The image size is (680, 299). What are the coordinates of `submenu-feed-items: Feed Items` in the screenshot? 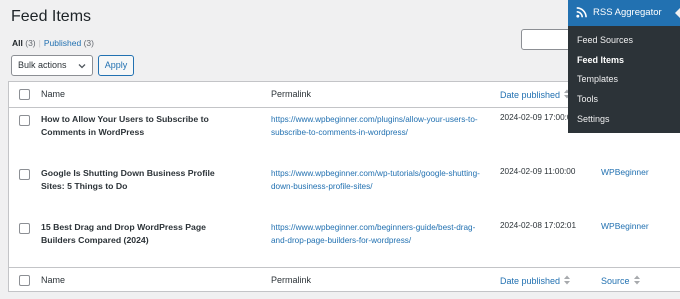 It's located at (600, 60).